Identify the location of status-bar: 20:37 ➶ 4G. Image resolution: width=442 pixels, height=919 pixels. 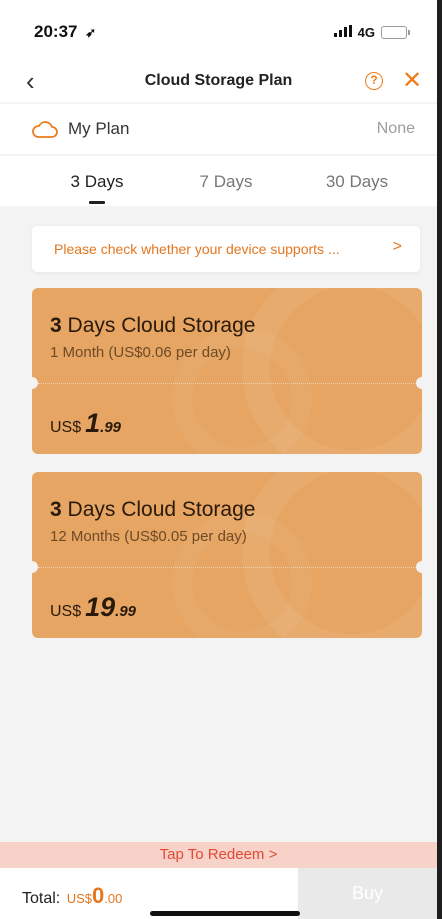
(218, 31).